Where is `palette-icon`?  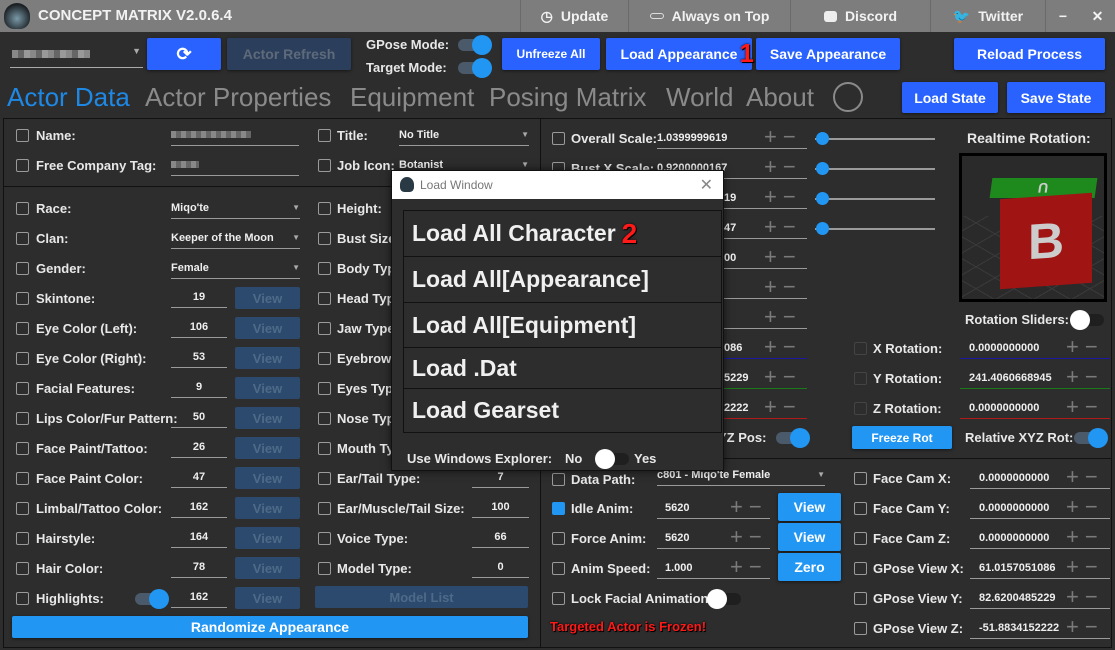
palette-icon is located at coordinates (848, 97).